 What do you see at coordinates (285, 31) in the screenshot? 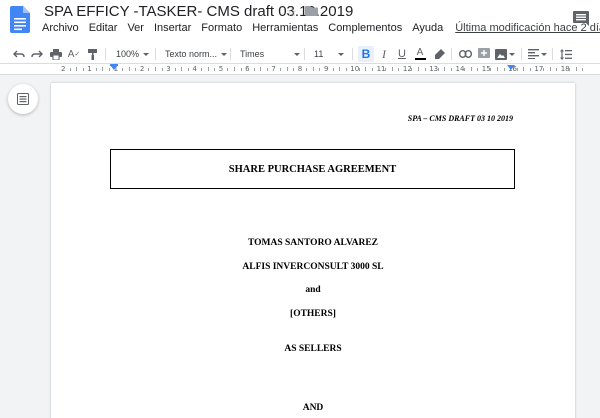
I see `menu-herramientas: Herramientas` at bounding box center [285, 31].